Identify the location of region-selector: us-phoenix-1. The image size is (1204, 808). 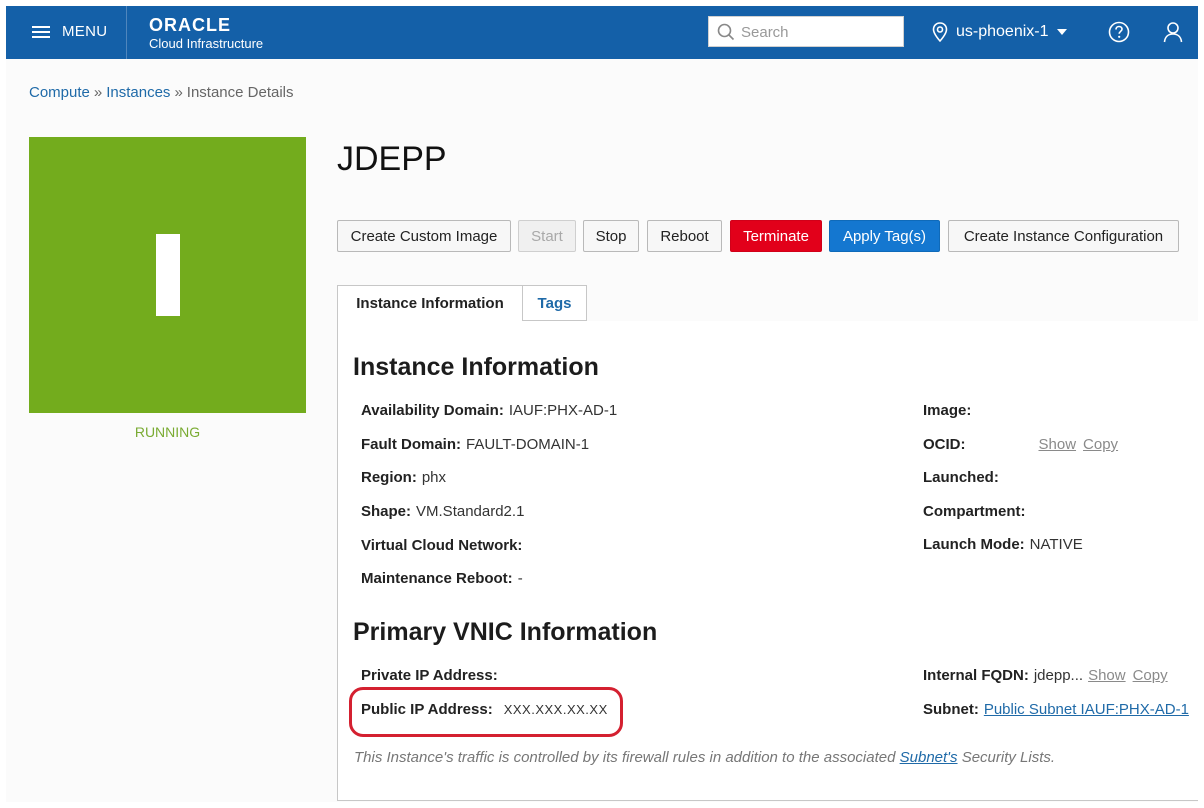
(999, 32).